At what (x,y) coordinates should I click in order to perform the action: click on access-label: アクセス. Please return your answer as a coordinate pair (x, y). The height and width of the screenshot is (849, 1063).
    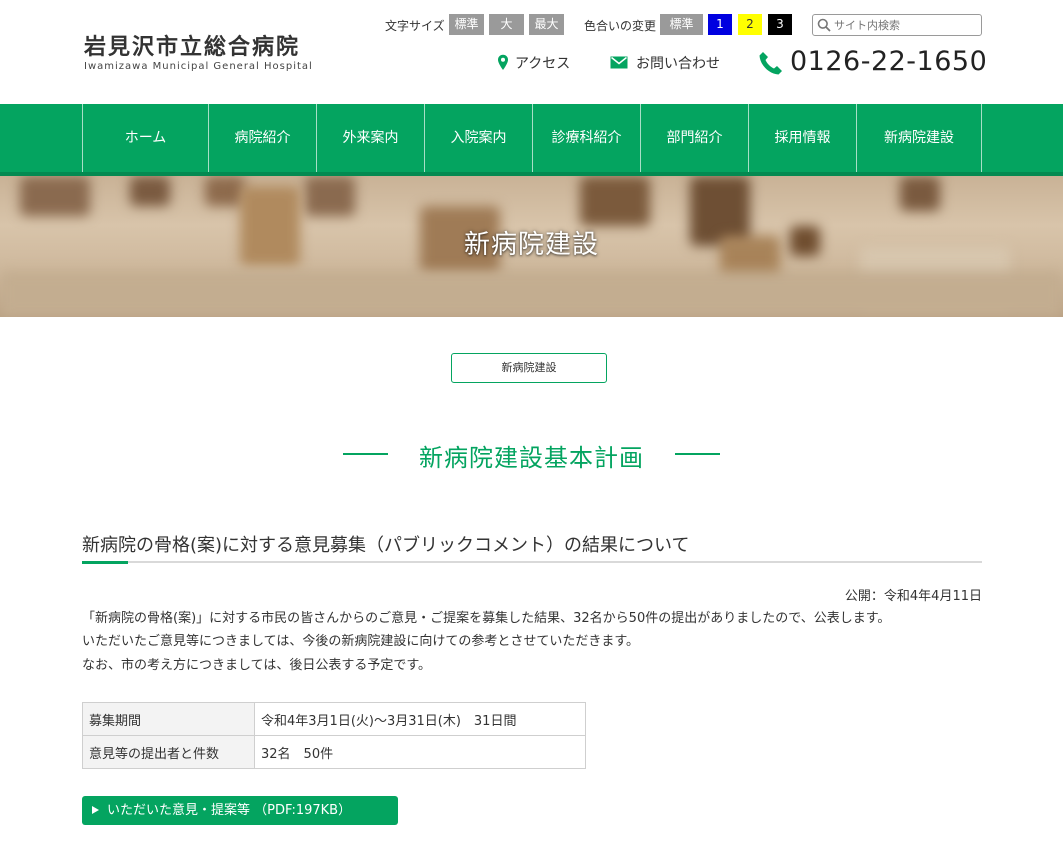
    Looking at the image, I should click on (543, 64).